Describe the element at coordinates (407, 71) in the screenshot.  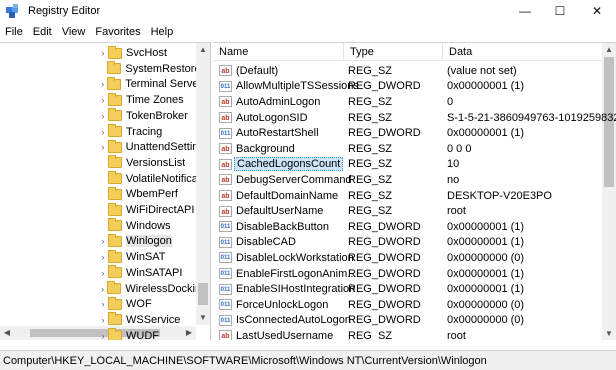
I see `registry-value-row: ab (Default) REG_SZ (value not set)` at that location.